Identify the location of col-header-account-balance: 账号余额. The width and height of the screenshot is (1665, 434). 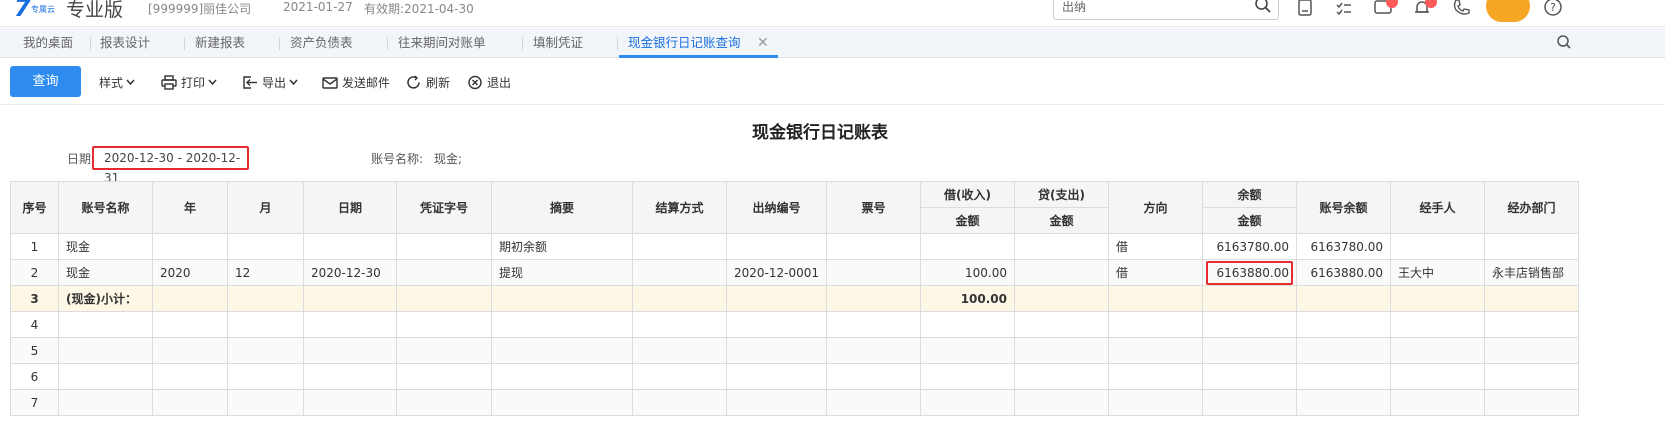
(1344, 207).